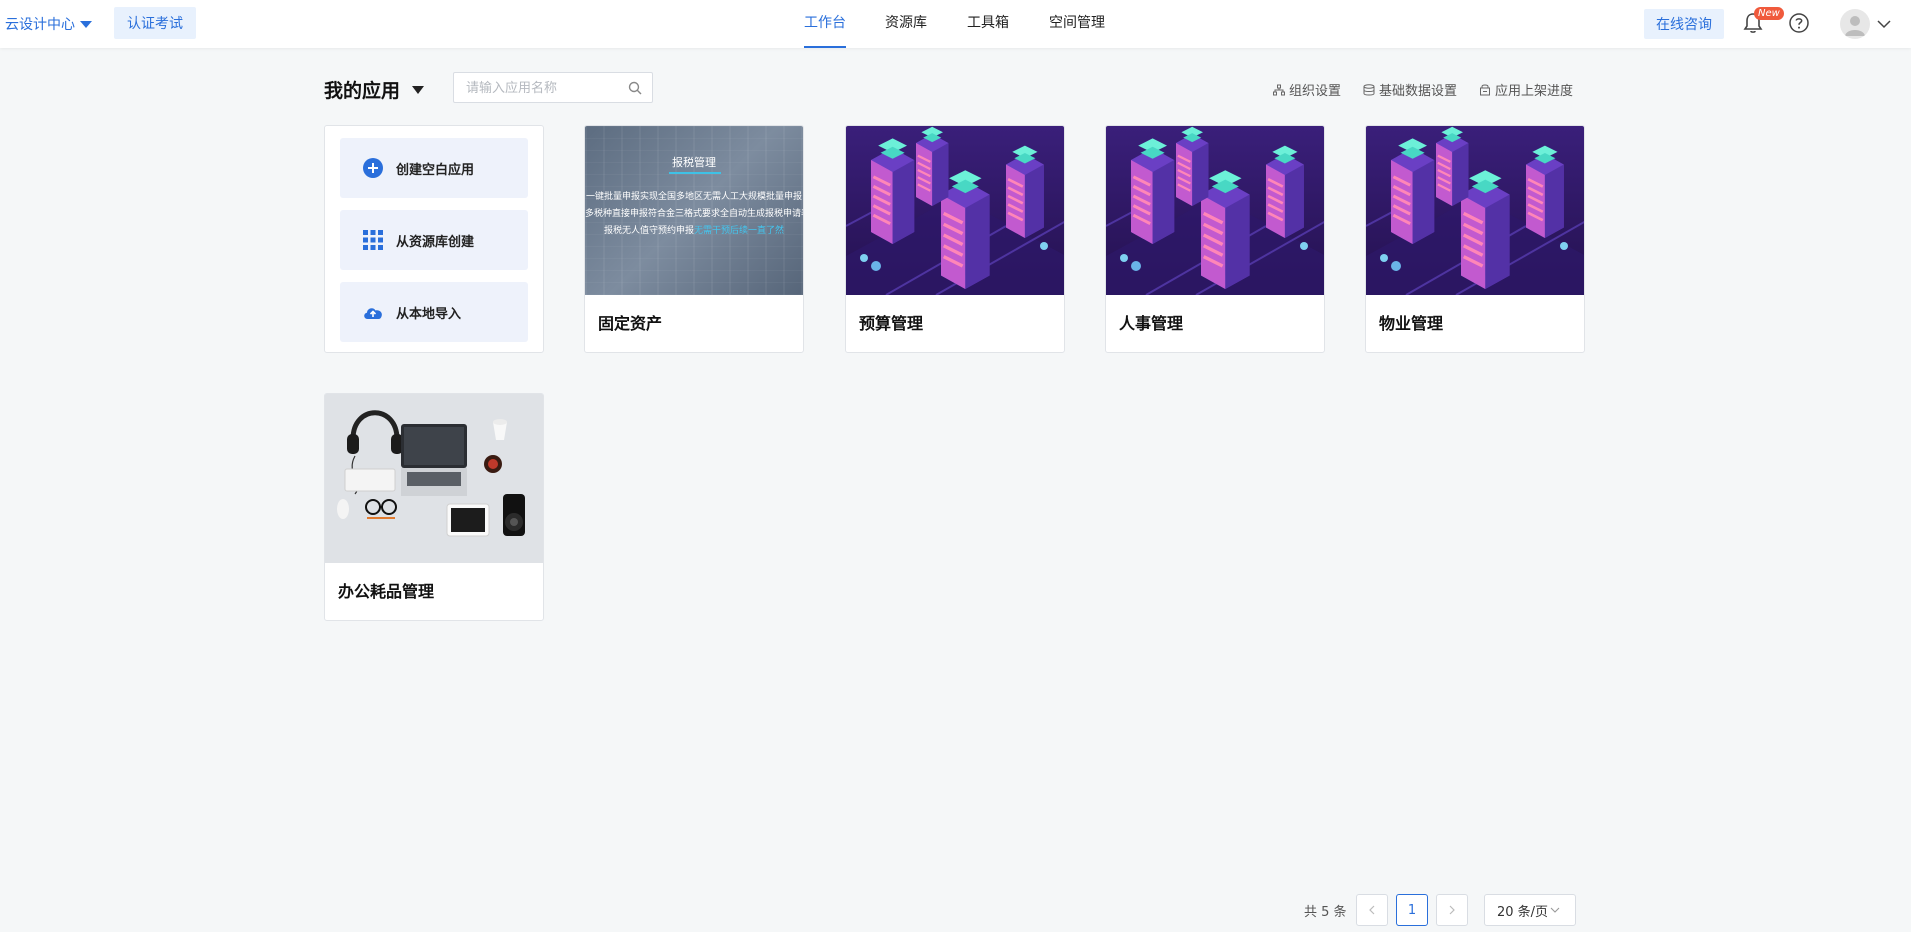 This screenshot has height=932, width=1911. Describe the element at coordinates (955, 24) in the screenshot. I see `top-bar: 云设计中心 认证考试 工作台 资源库 工具箱 空间管理 在线咨询 New` at that location.